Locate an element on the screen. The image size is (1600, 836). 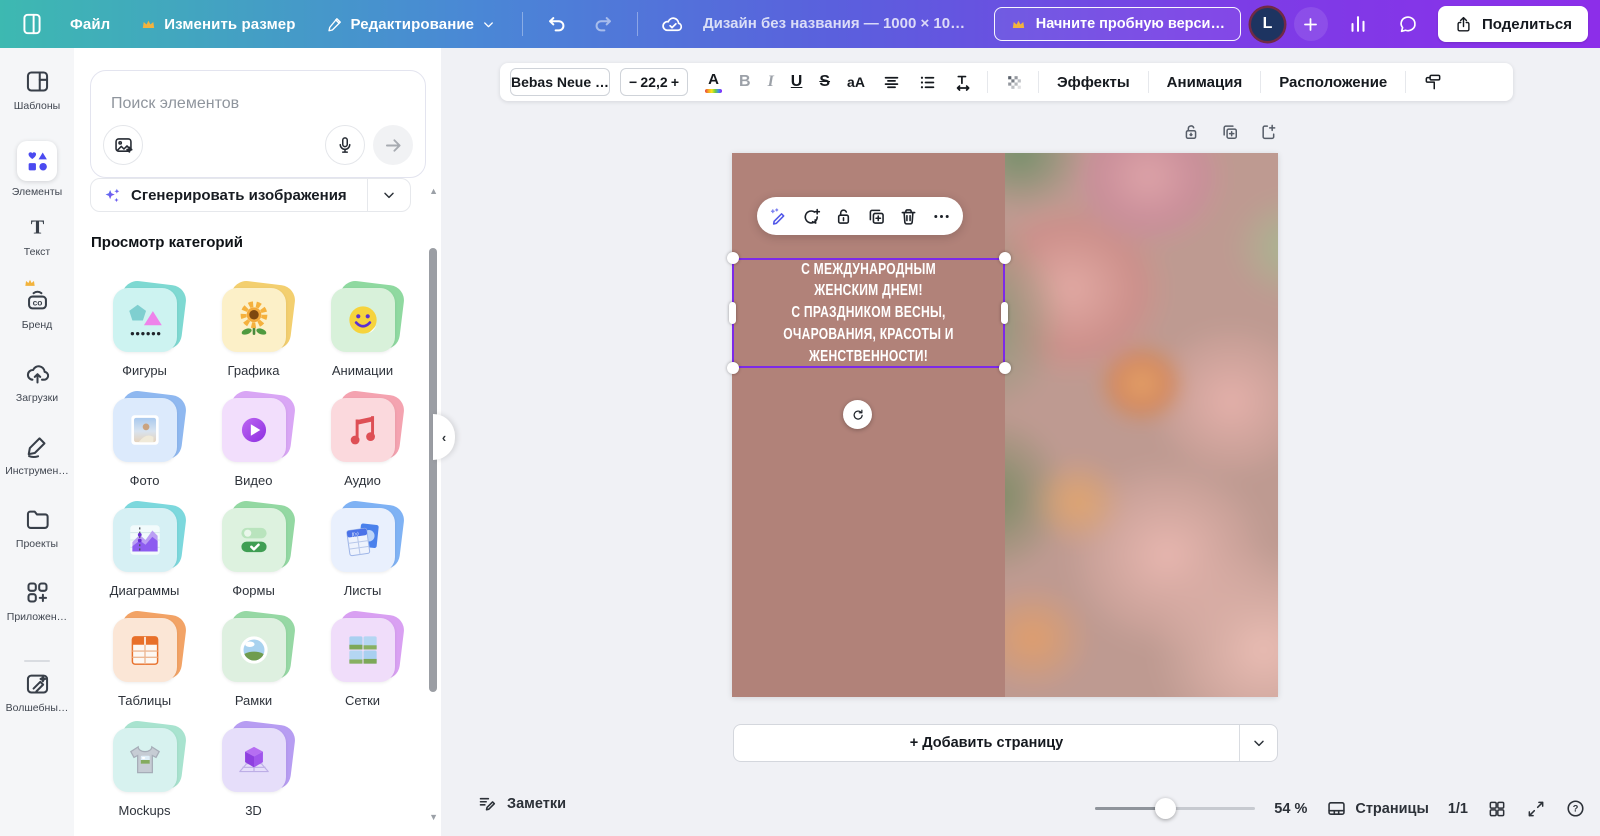
avatar: L is located at coordinates (1267, 24).